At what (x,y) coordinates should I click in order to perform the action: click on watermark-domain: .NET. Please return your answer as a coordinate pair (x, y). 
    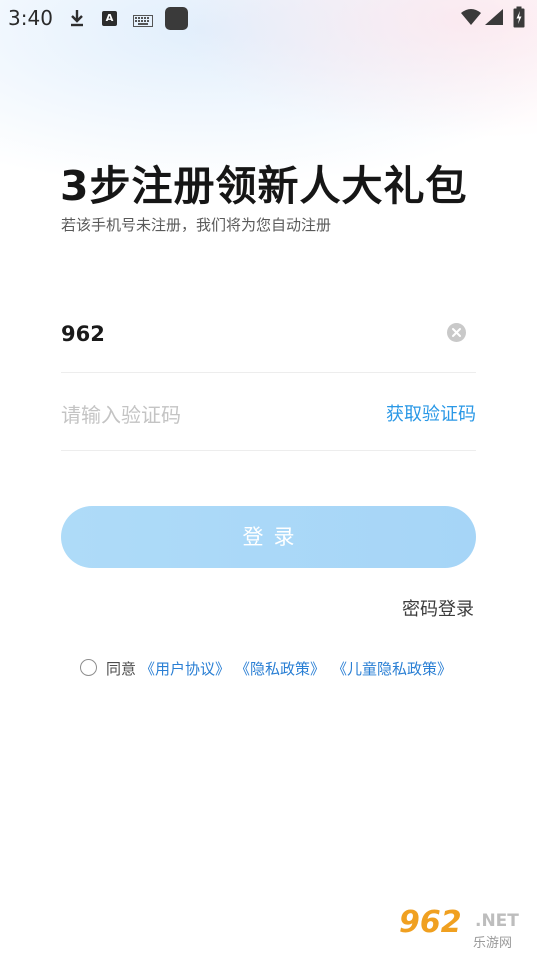
    Looking at the image, I should click on (497, 921).